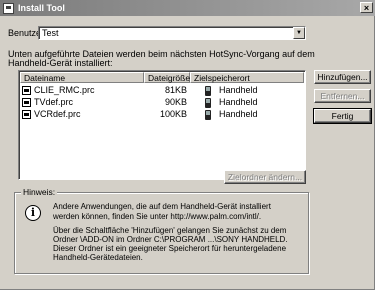 This screenshot has width=375, height=290. What do you see at coordinates (173, 114) in the screenshot?
I see `file-size: 100KB` at bounding box center [173, 114].